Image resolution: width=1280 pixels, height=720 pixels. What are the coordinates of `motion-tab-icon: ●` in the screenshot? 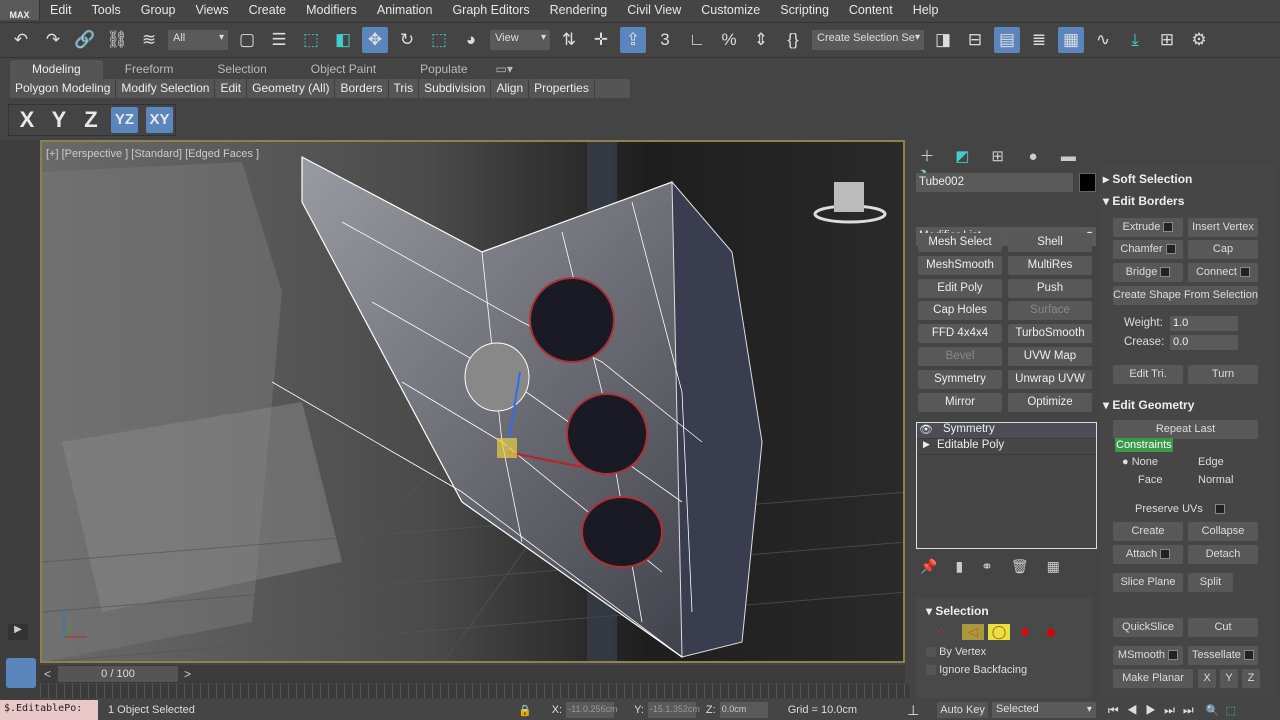 It's located at (1033, 156).